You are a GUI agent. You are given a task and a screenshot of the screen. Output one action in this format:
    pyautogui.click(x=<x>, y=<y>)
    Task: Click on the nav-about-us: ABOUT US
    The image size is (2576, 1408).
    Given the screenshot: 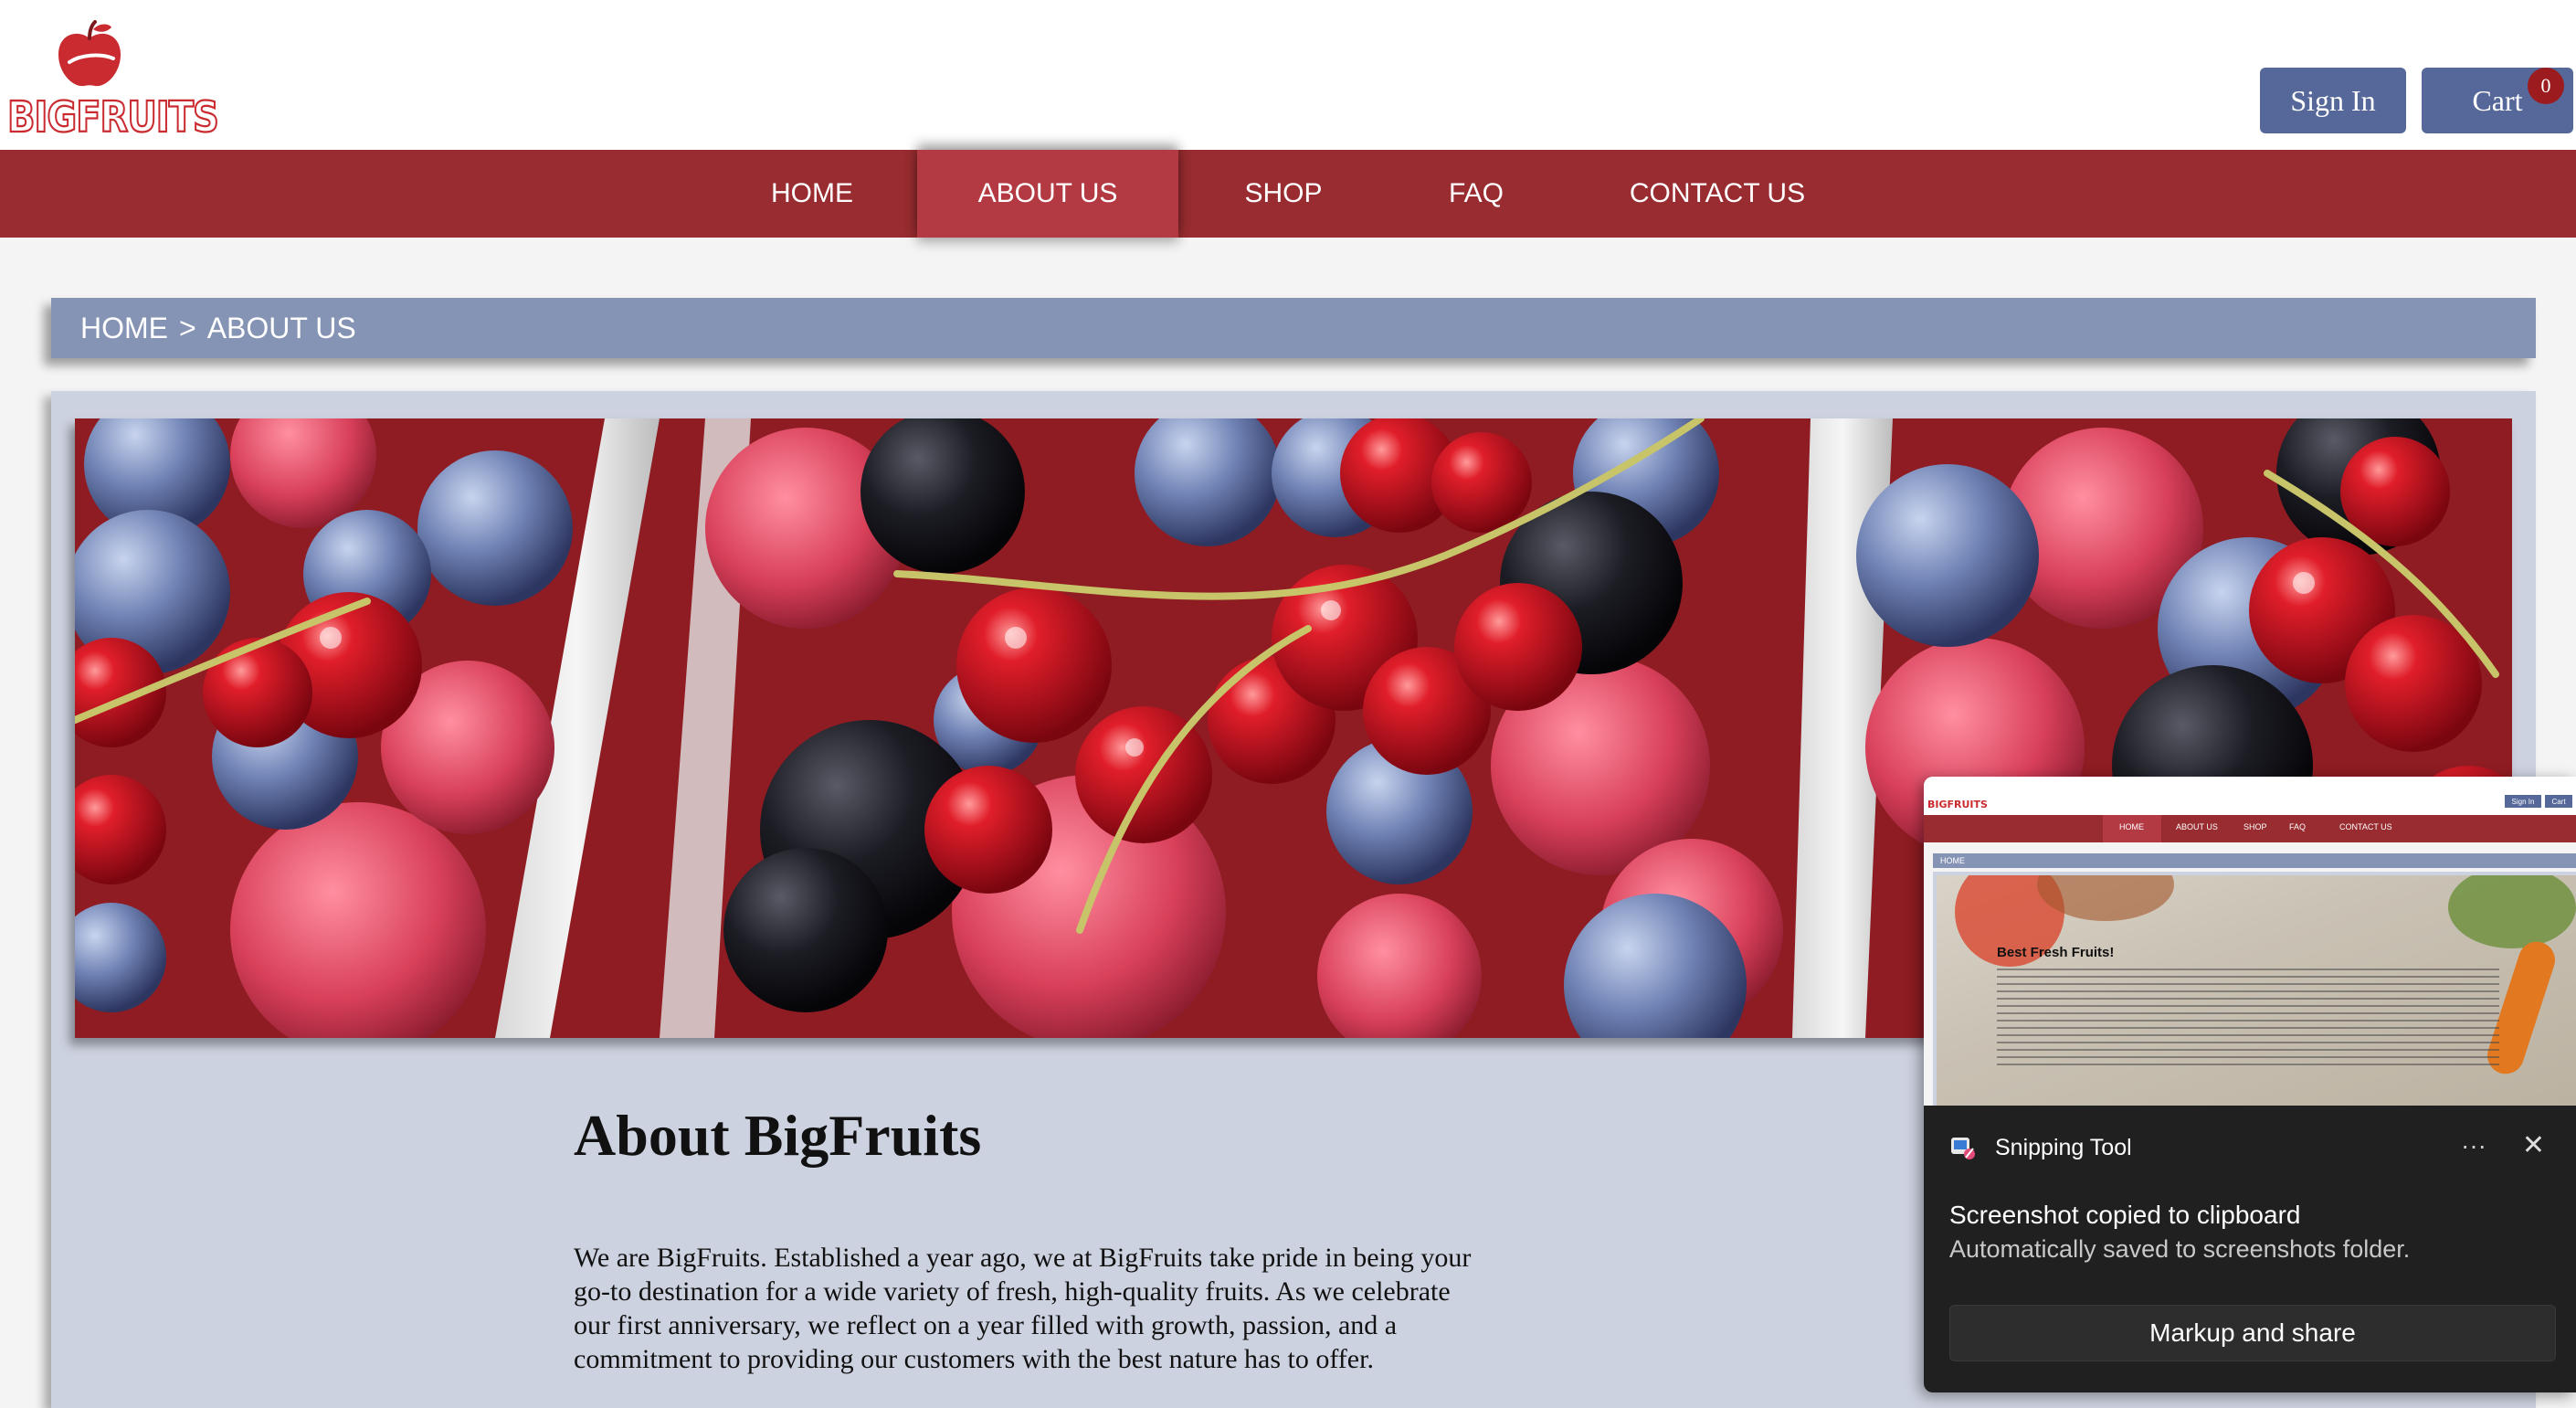 What is the action you would take?
    pyautogui.click(x=1047, y=194)
    